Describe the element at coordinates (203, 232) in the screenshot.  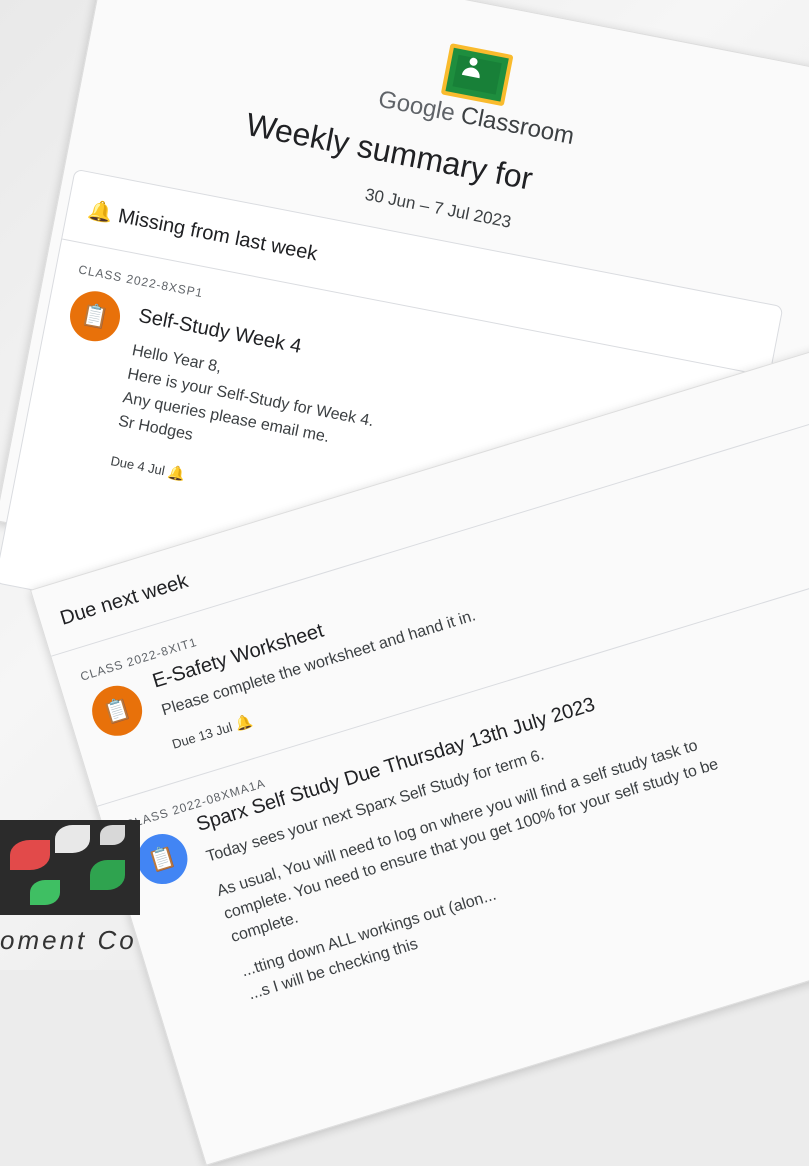
I see `missing-heading: 🔔Missing from last week` at that location.